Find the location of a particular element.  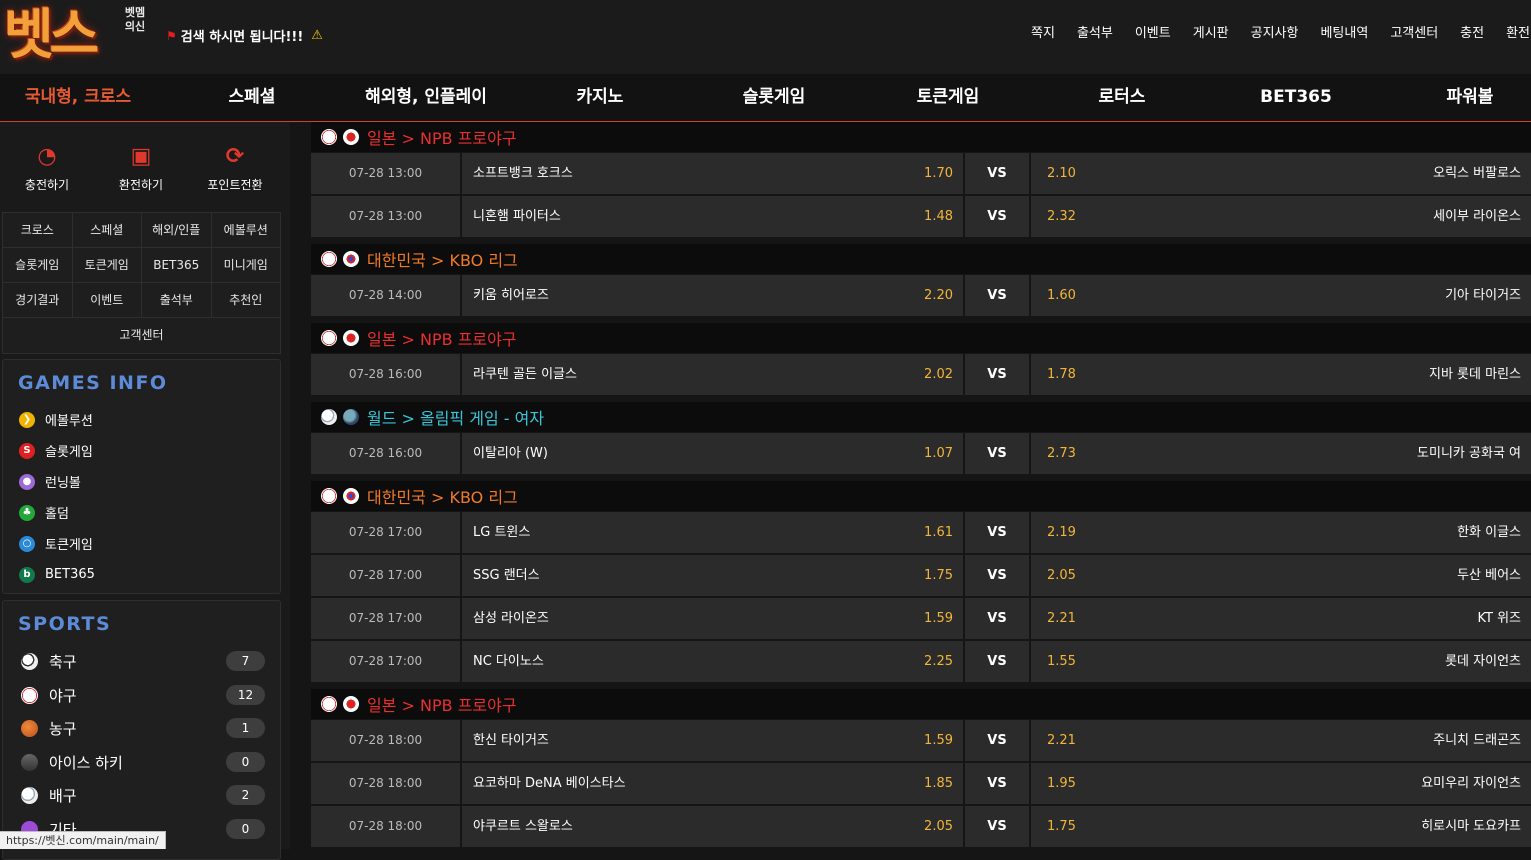

games-info-item: ♣ 홀덤 is located at coordinates (141, 512).